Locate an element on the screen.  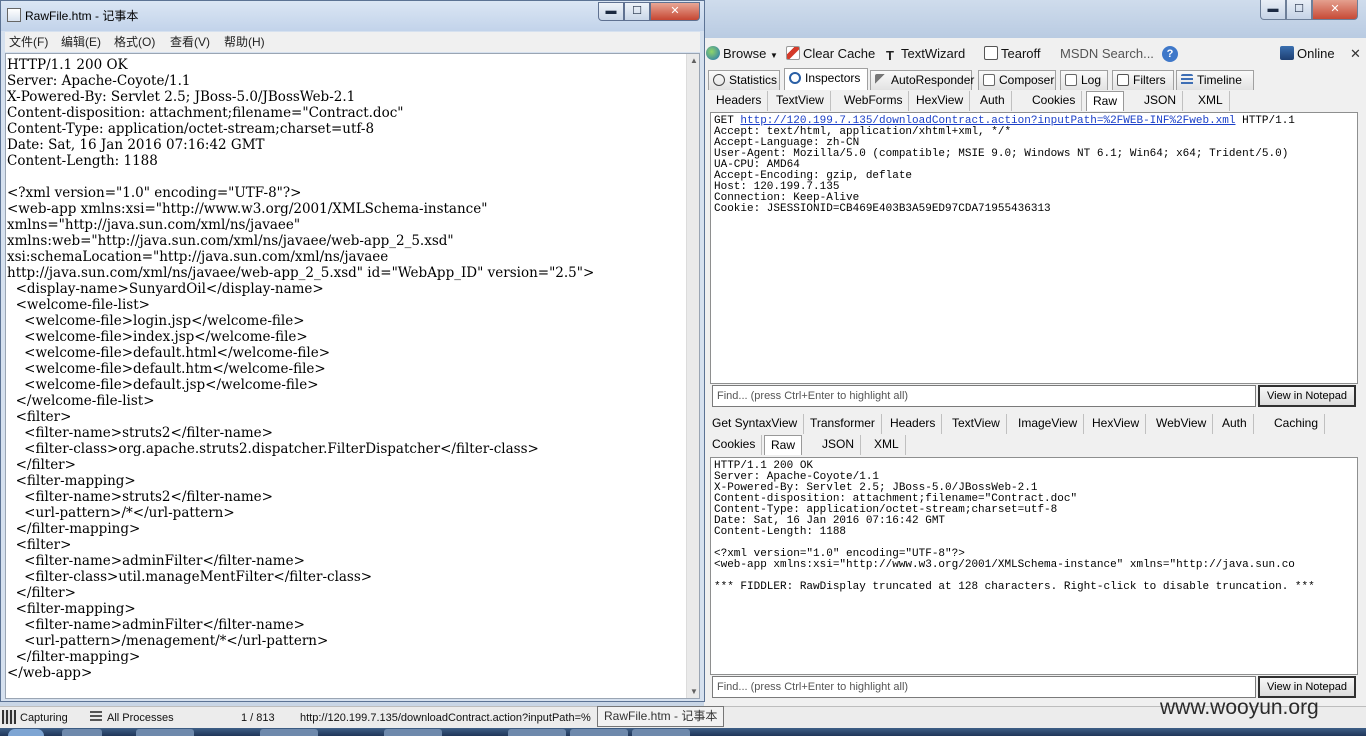
request-view-in-notepad-button: View in Notepad is located at coordinates (1307, 396).